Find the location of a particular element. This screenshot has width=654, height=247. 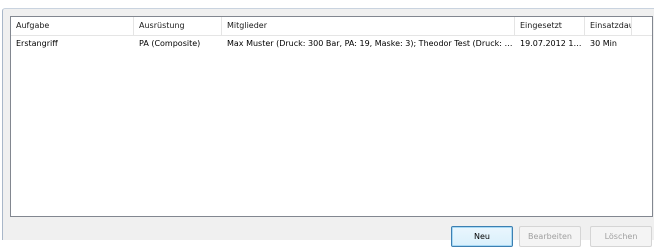

column-header-einsatzdauer: Einsatzdauer is located at coordinates (608, 26).